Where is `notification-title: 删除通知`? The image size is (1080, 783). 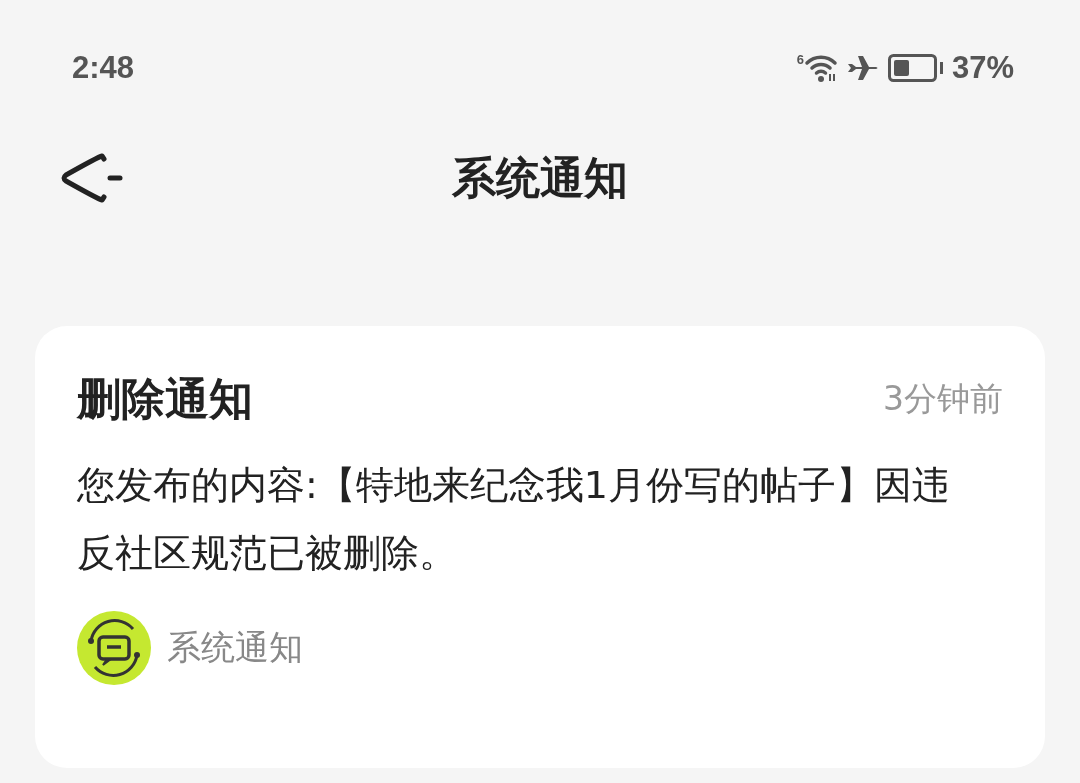 notification-title: 删除通知 is located at coordinates (165, 399).